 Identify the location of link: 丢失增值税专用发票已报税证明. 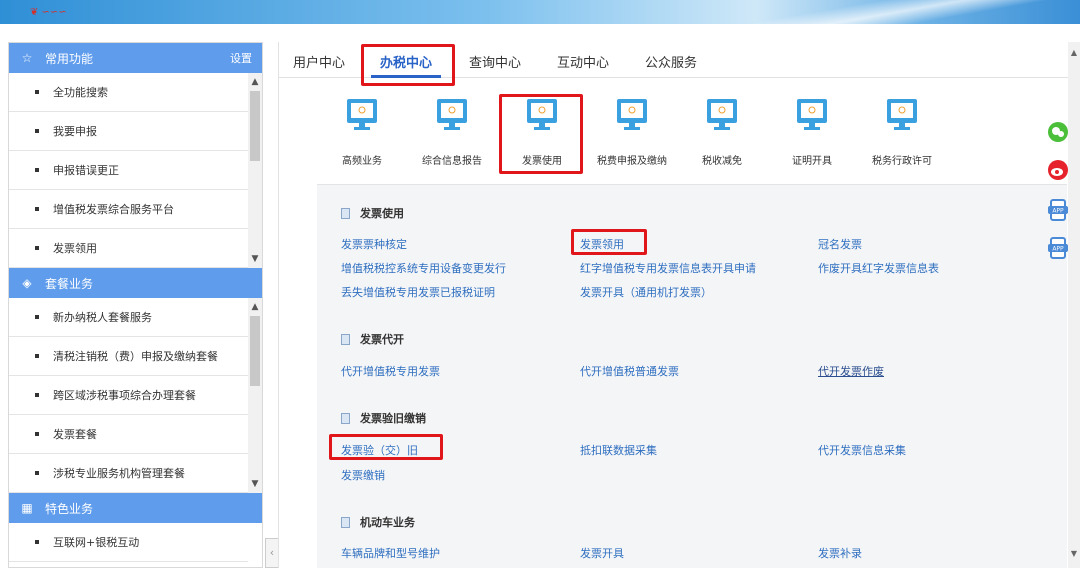
(418, 292).